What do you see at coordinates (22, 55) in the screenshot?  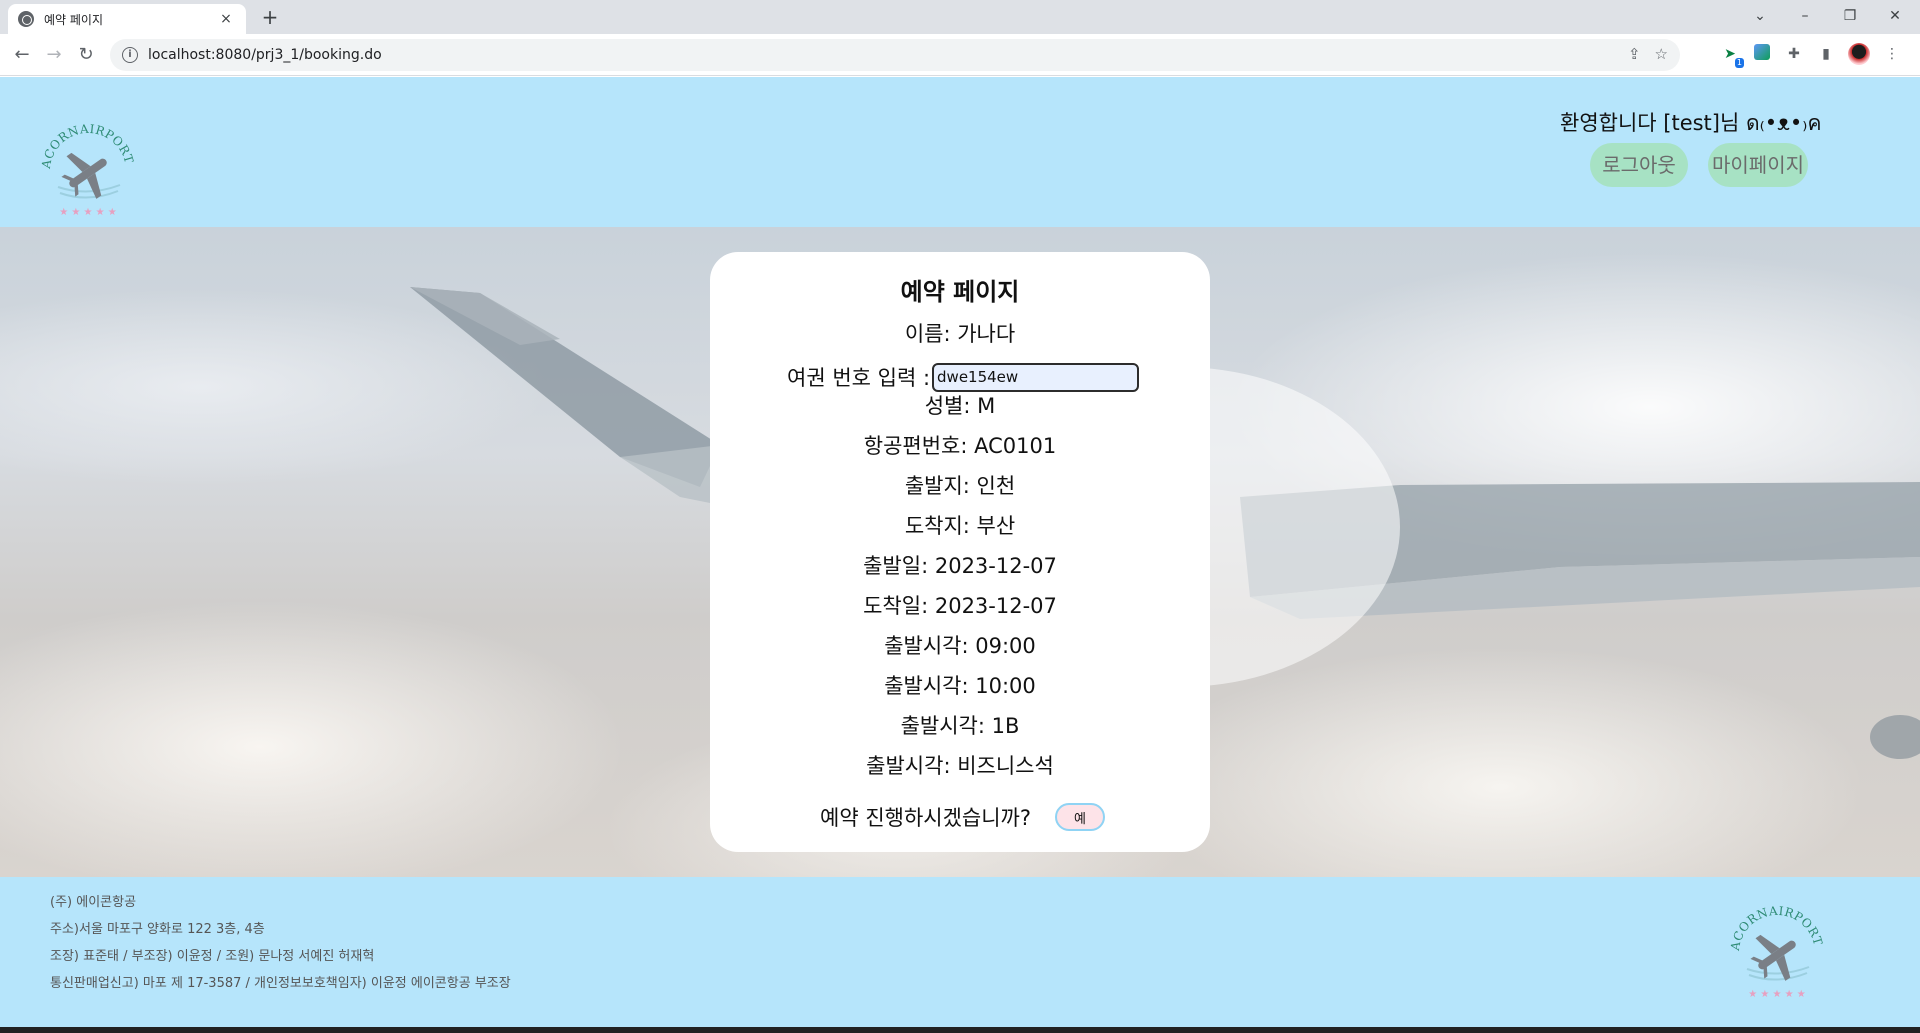 I see `back-arrow-icon: ←` at bounding box center [22, 55].